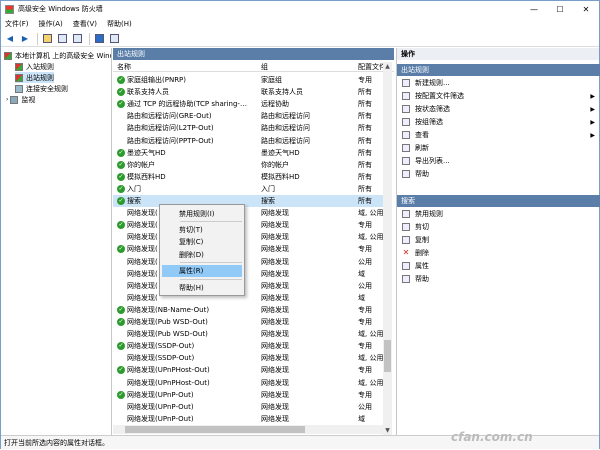  I want to click on table-row: 路由和远程访问(L2TP-Out) 路由和远程访问 所有, so click(248, 128).